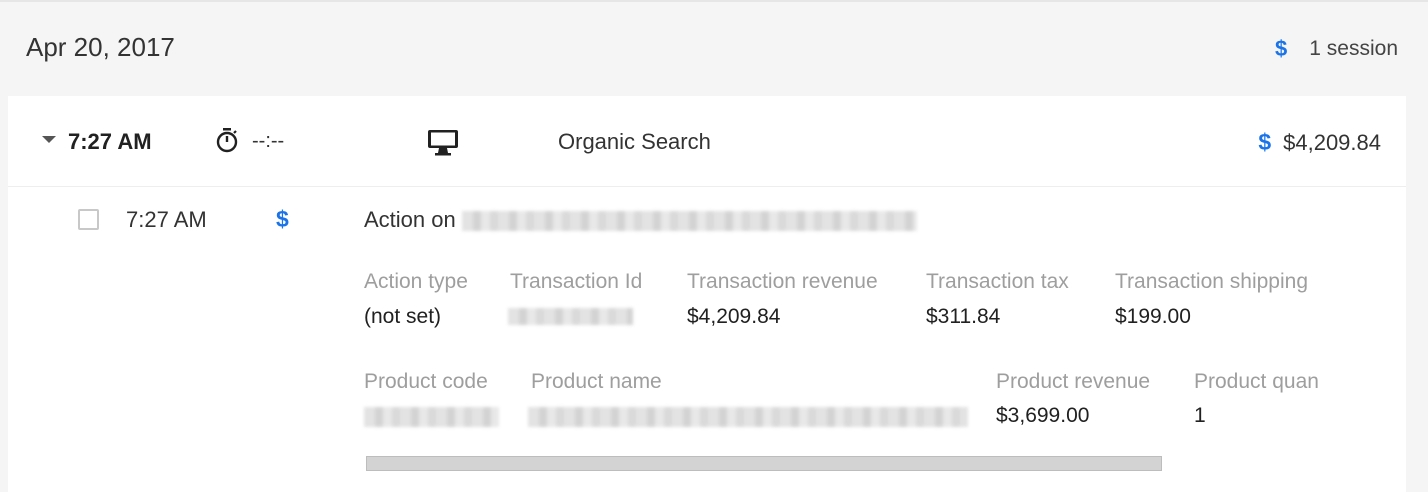  I want to click on value-action-type: (not set), so click(403, 316).